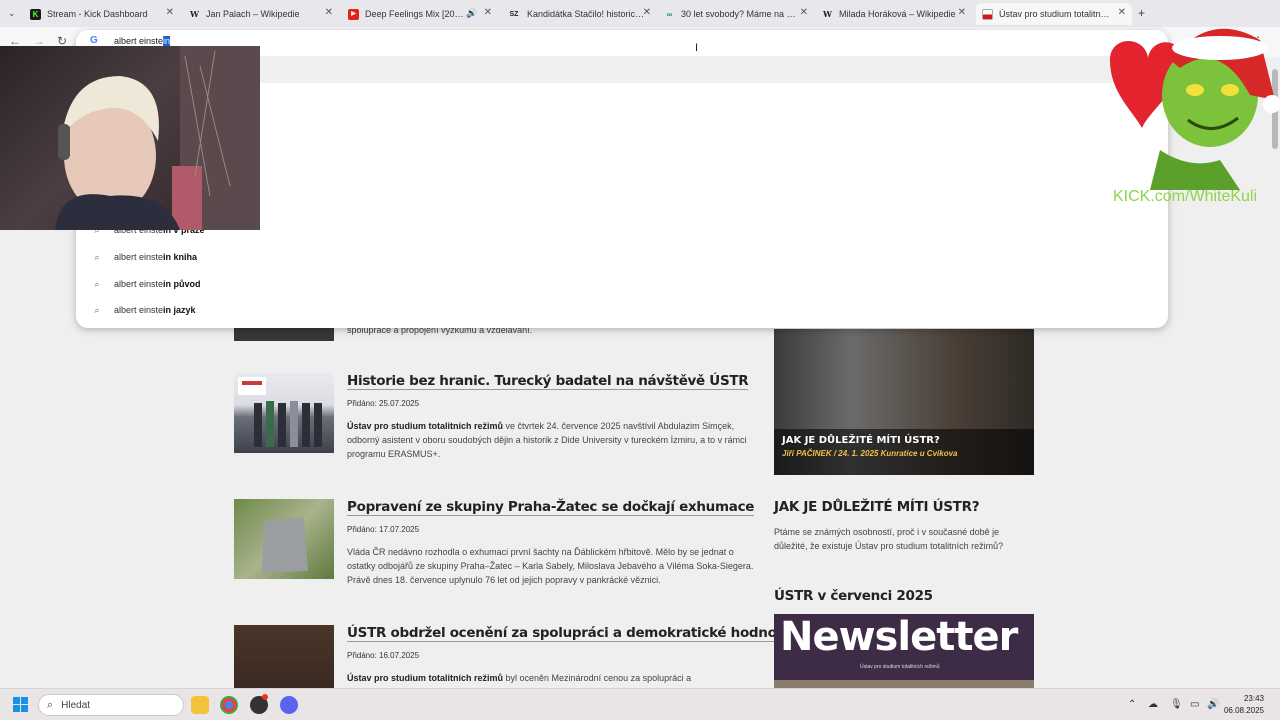  Describe the element at coordinates (904, 684) in the screenshot. I see `newsletter-strip` at that location.